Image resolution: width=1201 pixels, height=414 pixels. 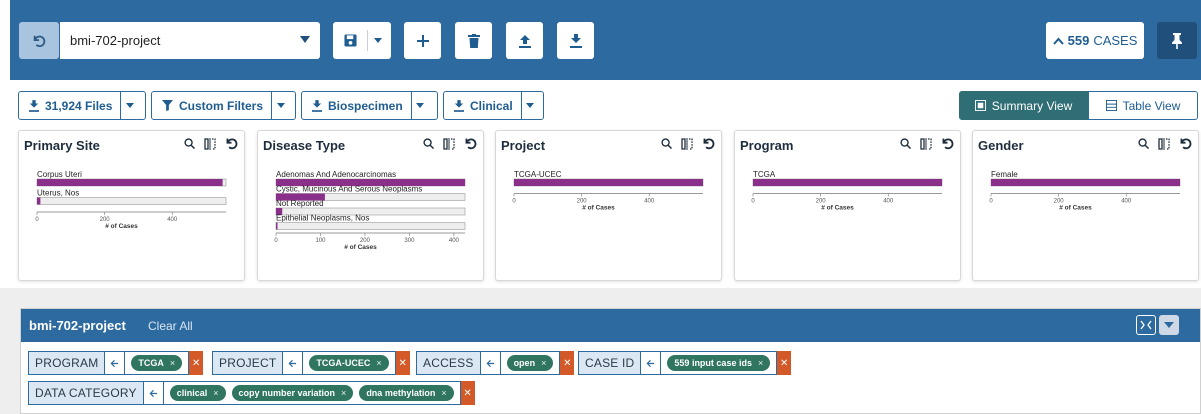 I want to click on filter-value-pill: dna methylation ×, so click(x=406, y=393).